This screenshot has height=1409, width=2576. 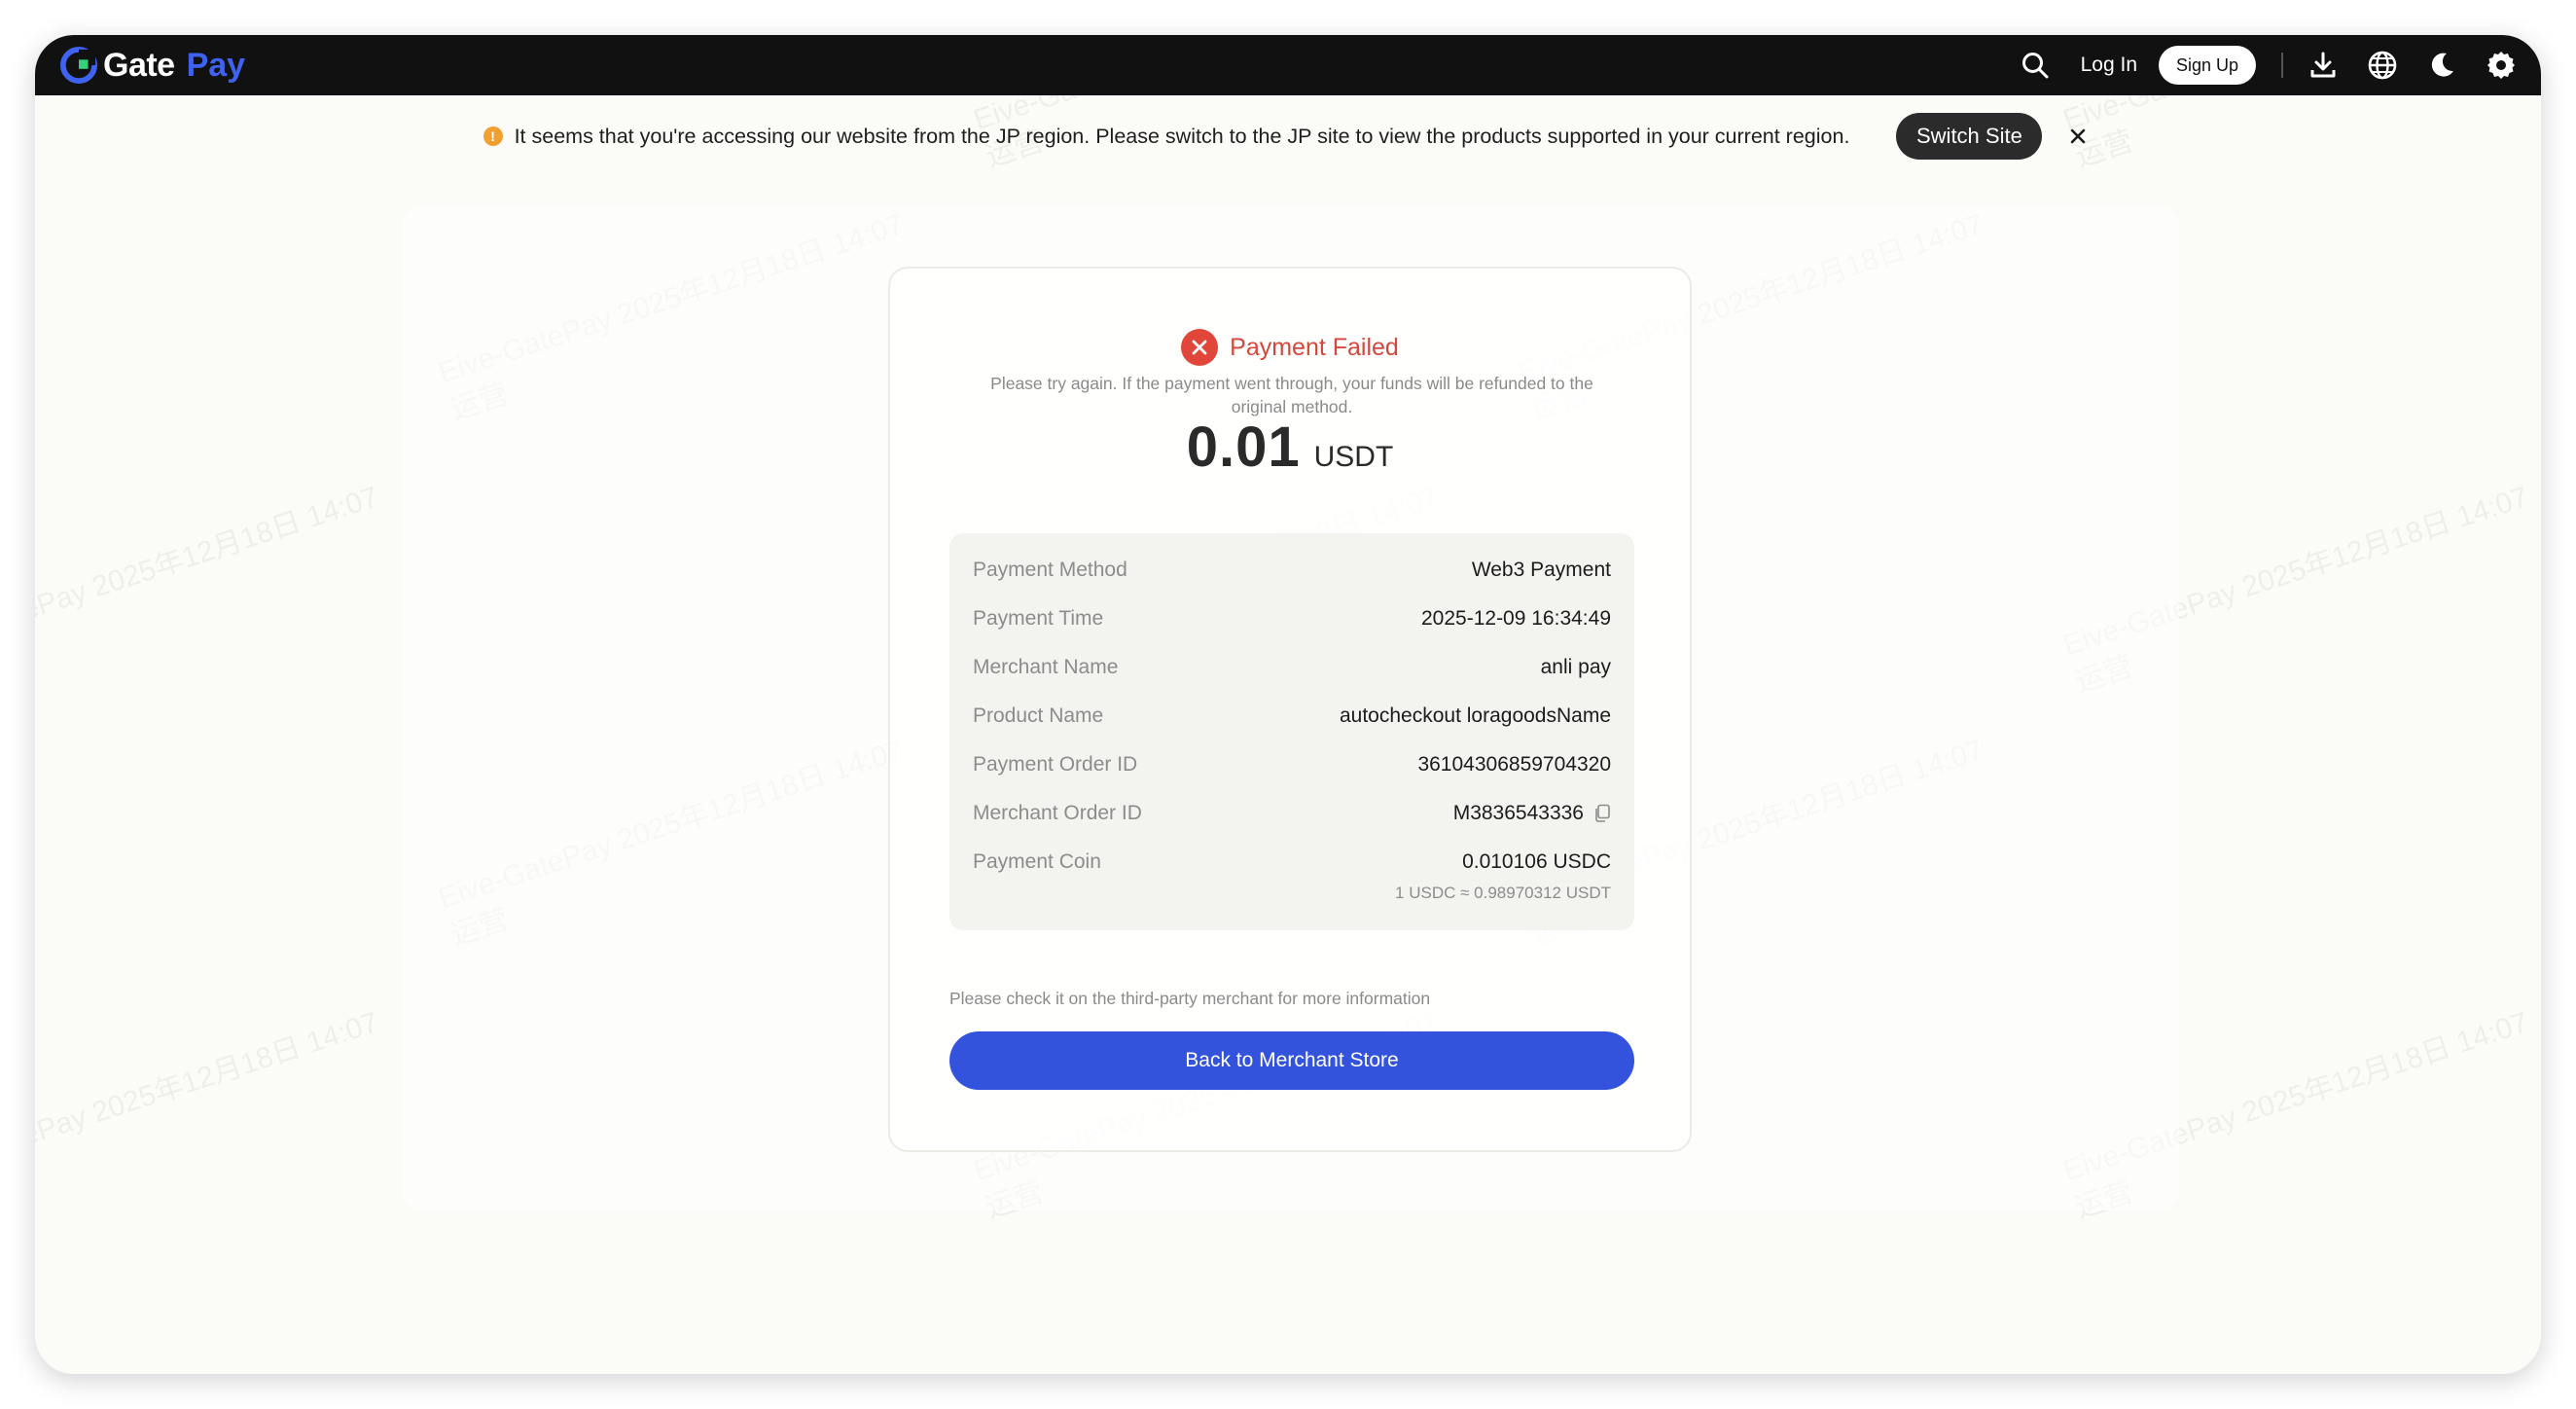 I want to click on topbar-actions: Log In Sign Up, so click(x=2280, y=65).